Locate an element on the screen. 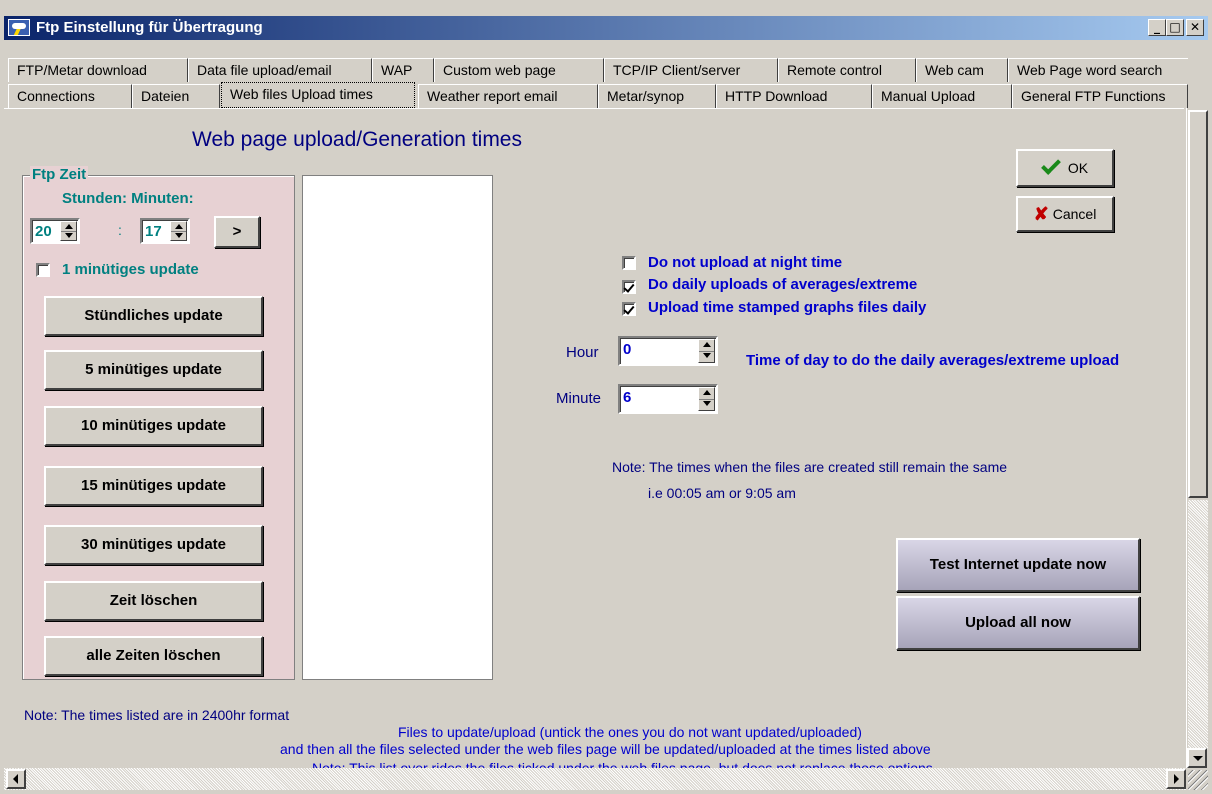  close-button: ✕ is located at coordinates (1195, 27).